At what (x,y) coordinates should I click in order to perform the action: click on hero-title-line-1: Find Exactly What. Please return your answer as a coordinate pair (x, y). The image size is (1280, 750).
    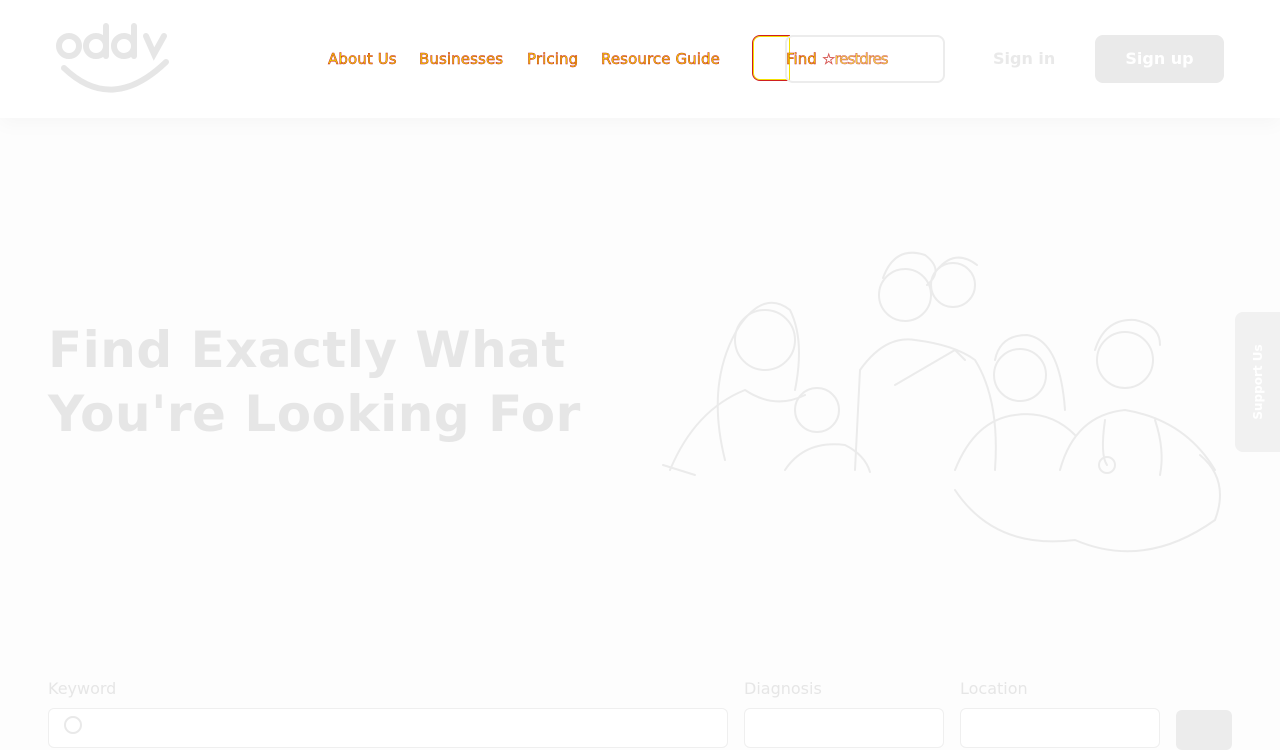
    Looking at the image, I should click on (307, 350).